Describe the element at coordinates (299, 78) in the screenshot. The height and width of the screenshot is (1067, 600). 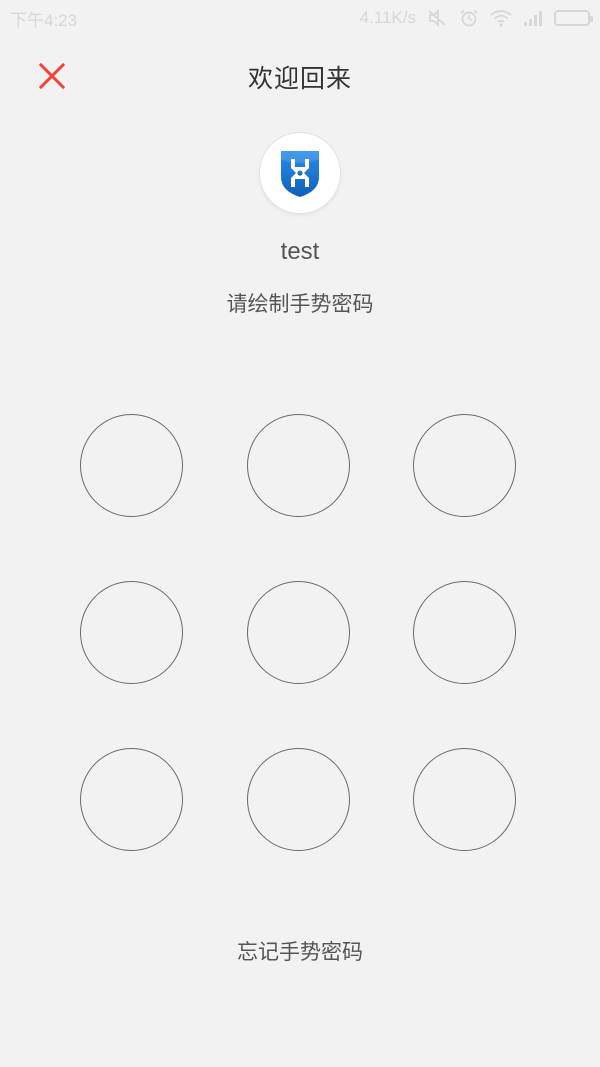
I see `page-title: 欢迎回来` at that location.